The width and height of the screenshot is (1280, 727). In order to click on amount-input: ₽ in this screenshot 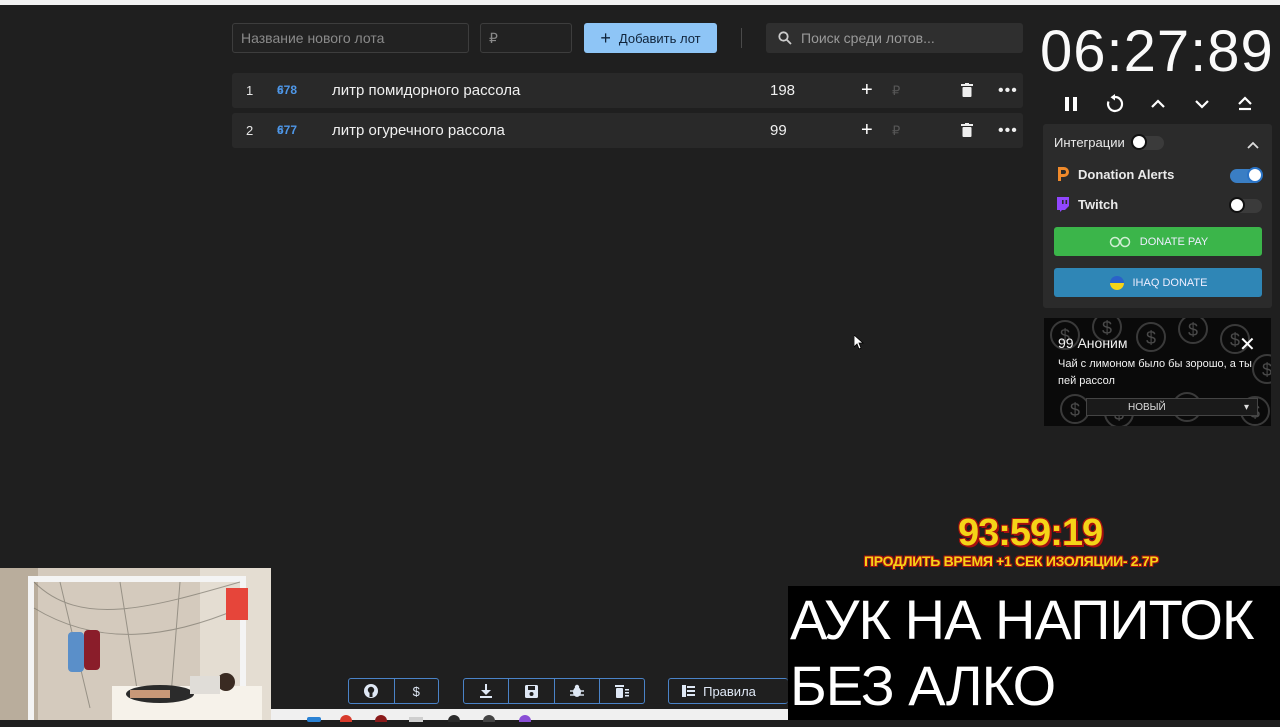, I will do `click(526, 38)`.